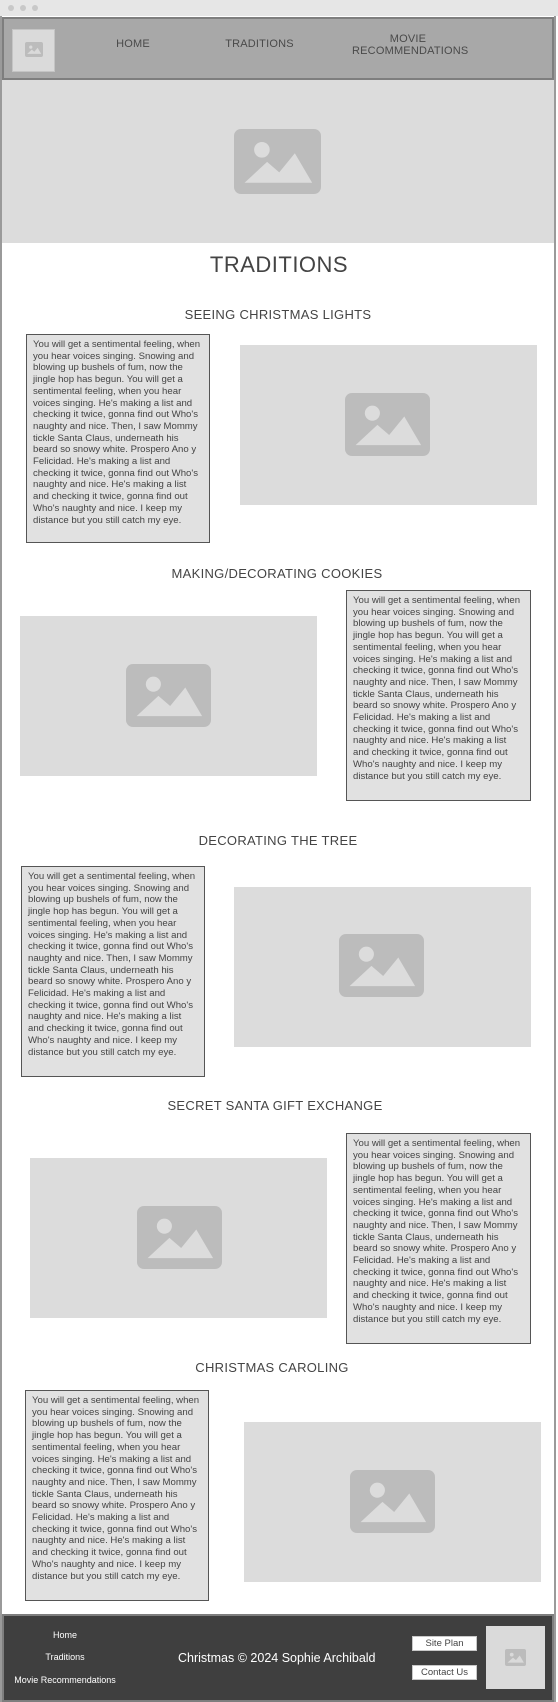 The width and height of the screenshot is (558, 1702). Describe the element at coordinates (65, 1657) in the screenshot. I see `footer-link-traditions: Traditions` at that location.